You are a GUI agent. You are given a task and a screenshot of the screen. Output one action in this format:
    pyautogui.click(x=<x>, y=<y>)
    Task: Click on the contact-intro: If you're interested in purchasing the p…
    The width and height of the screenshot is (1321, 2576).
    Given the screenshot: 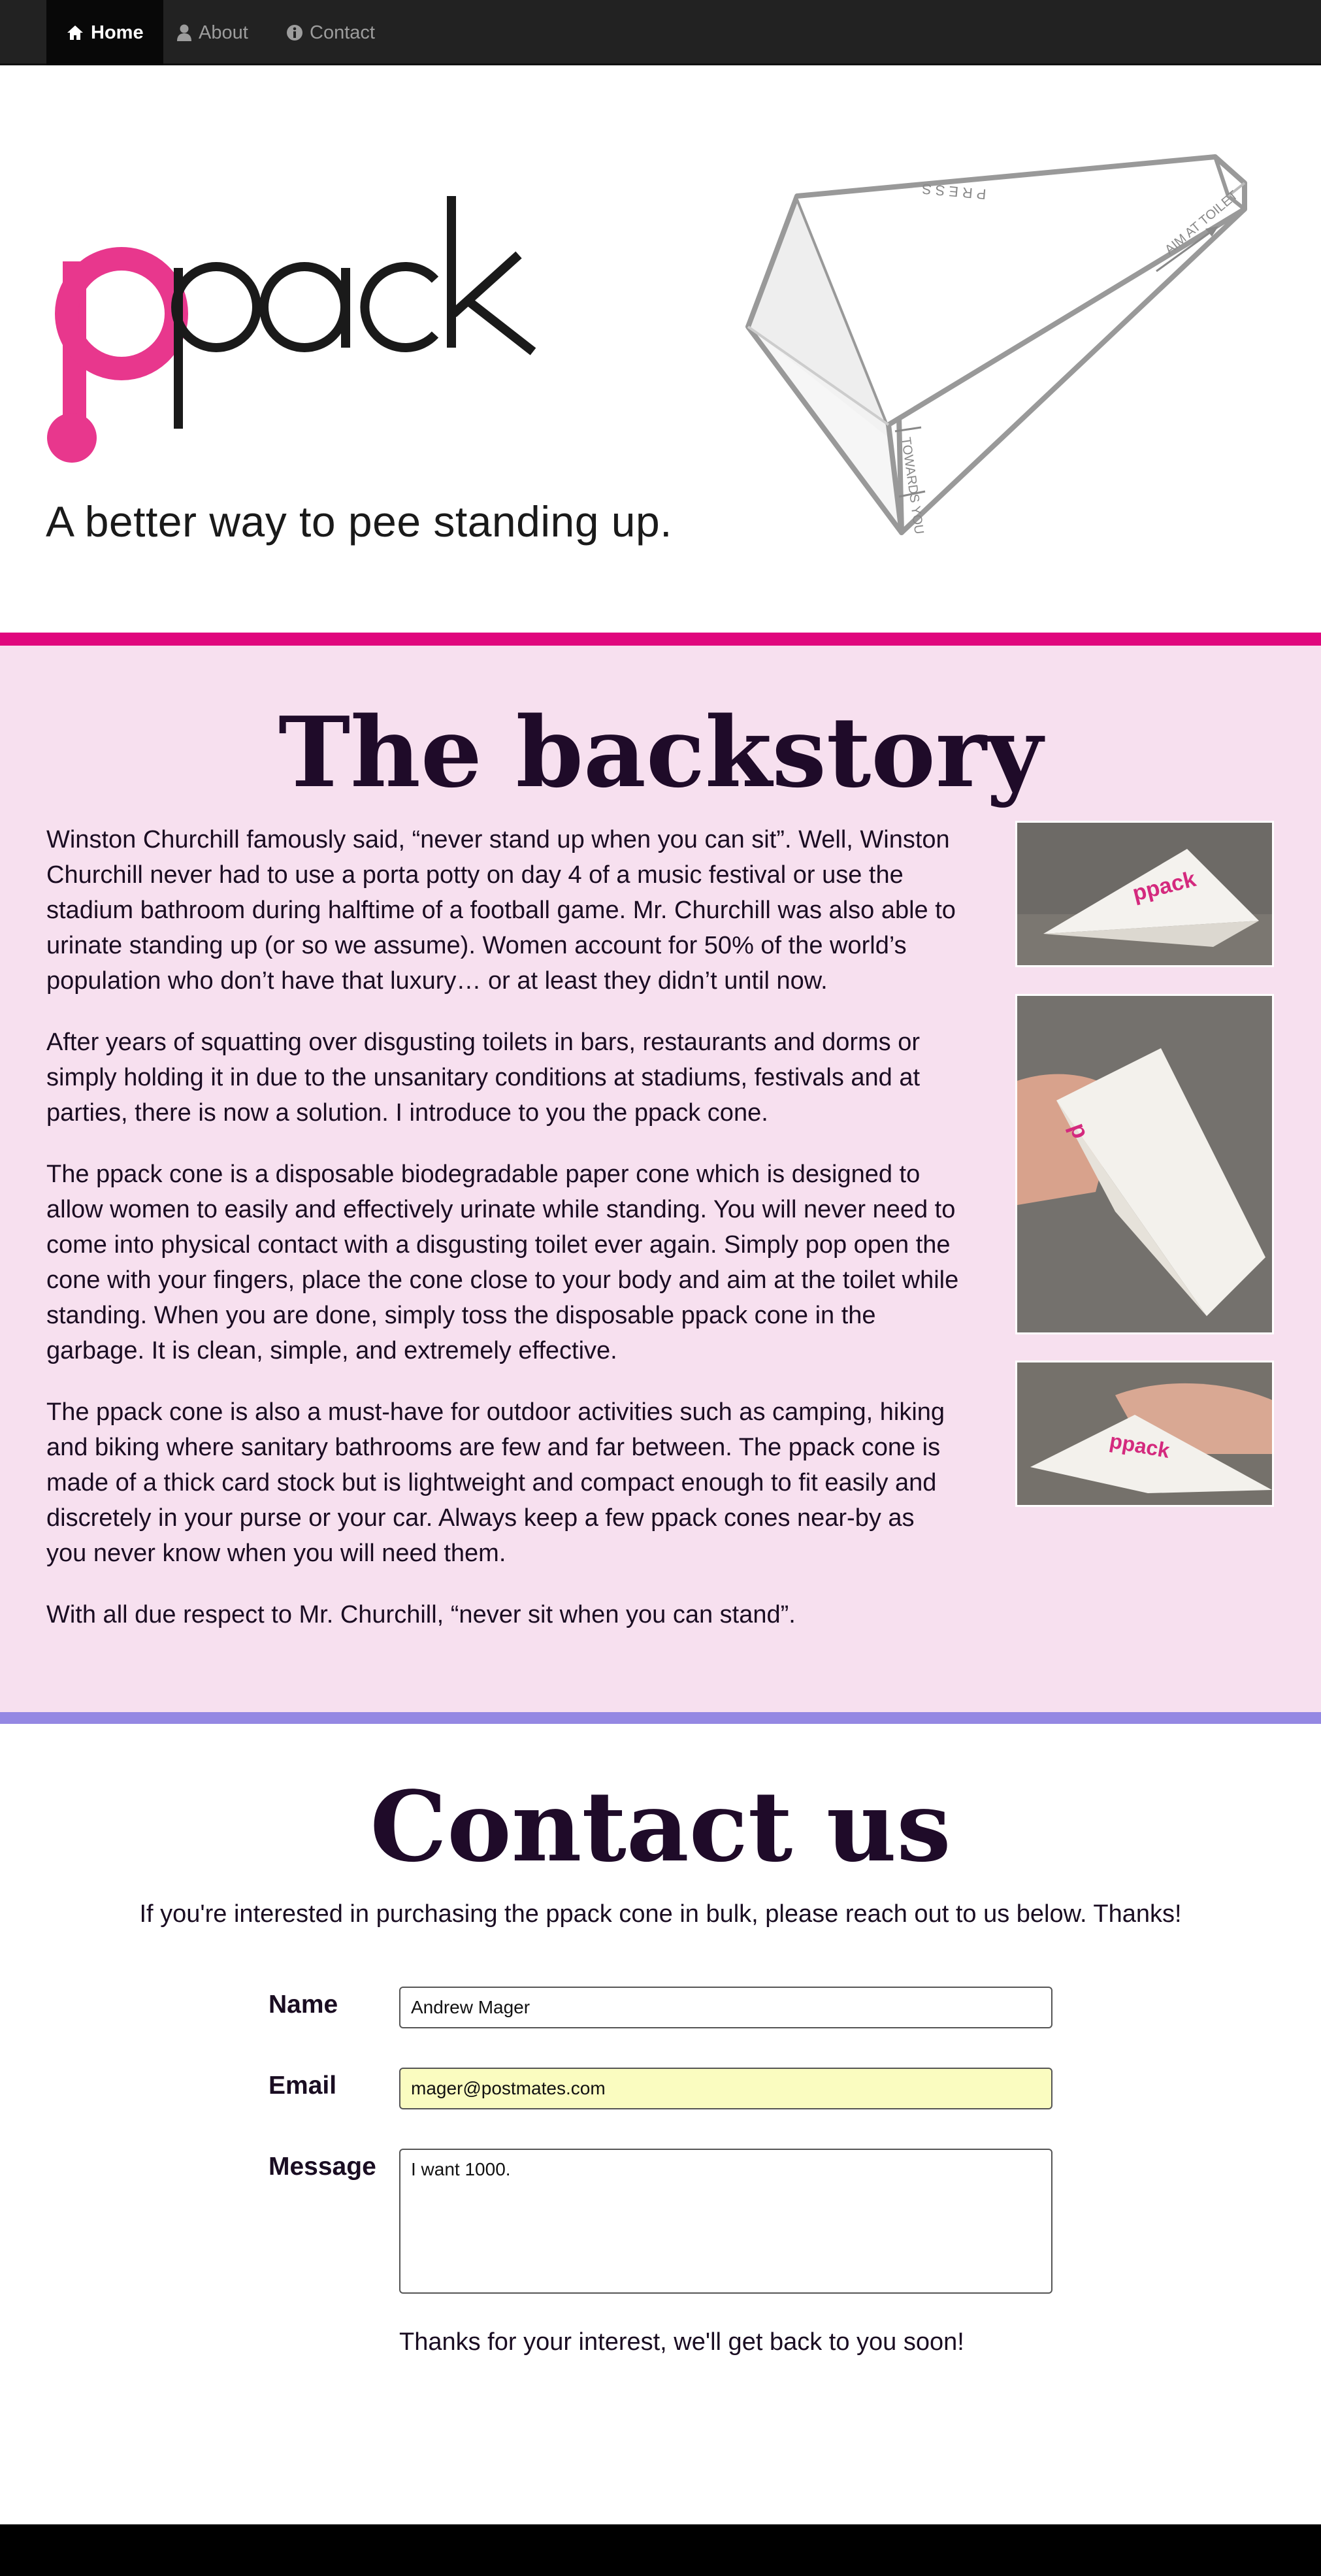 What is the action you would take?
    pyautogui.click(x=661, y=1914)
    